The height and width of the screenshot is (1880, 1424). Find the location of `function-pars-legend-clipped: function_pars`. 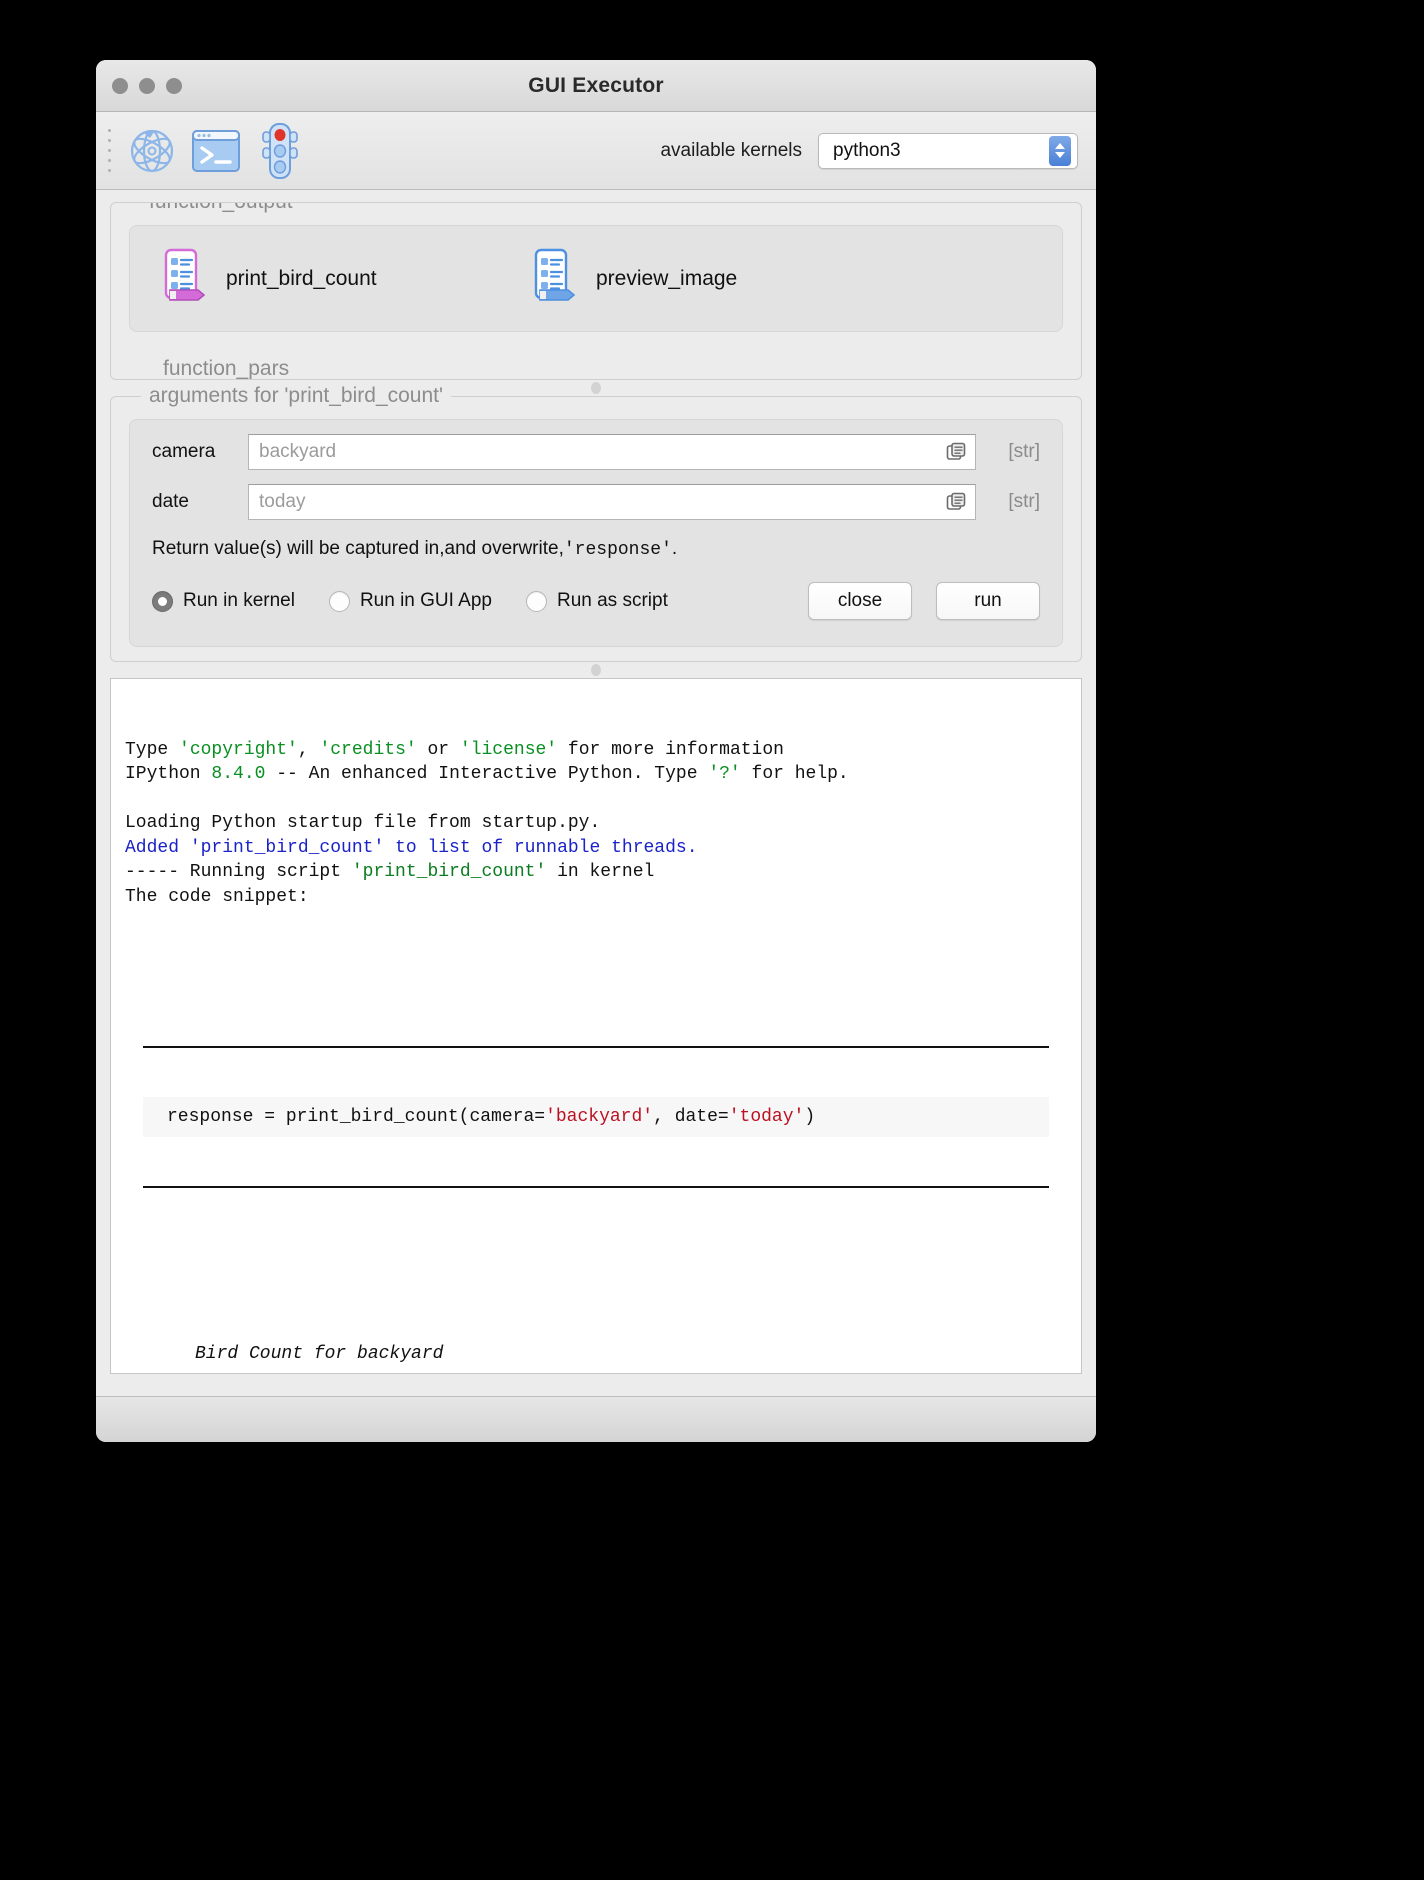

function-pars-legend-clipped: function_pars is located at coordinates (226, 368).